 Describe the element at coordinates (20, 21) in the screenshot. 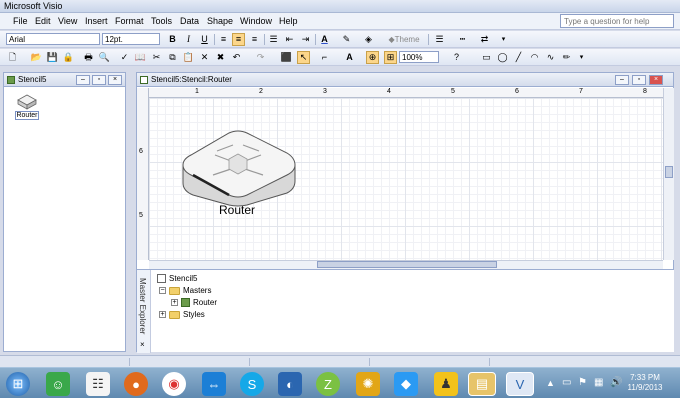

I see `menu-file: File` at that location.